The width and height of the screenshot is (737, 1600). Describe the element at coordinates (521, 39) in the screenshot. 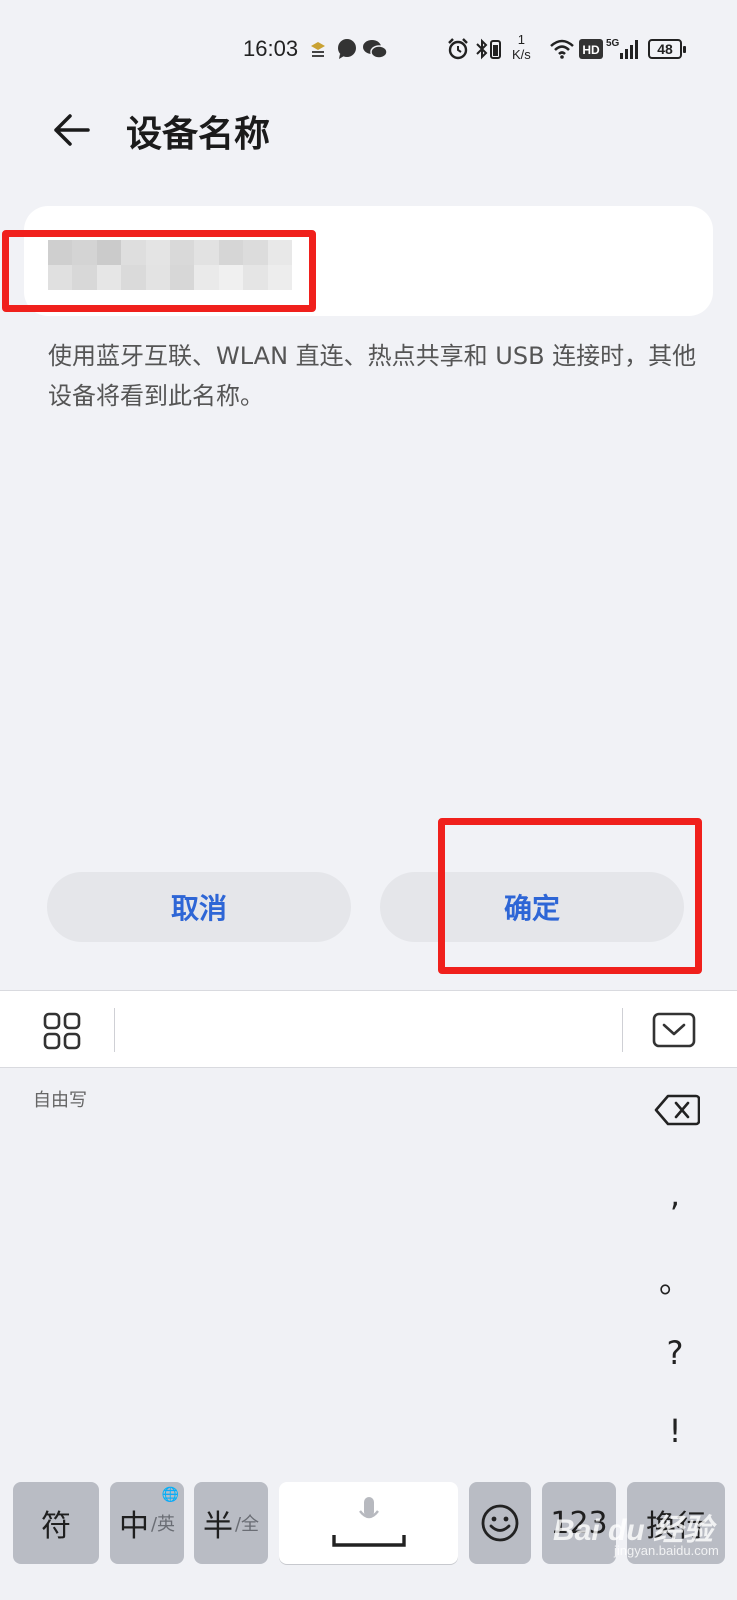

I see `net-speed-value: 1` at that location.